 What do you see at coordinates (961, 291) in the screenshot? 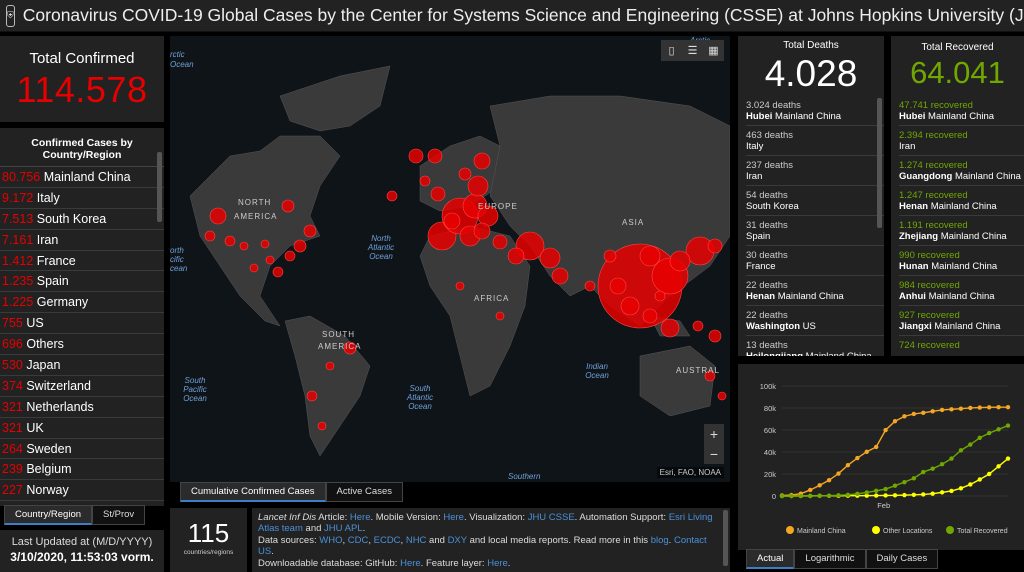
I see `recovered-list-item: 984 recovered Anhui Mainland China` at bounding box center [961, 291].